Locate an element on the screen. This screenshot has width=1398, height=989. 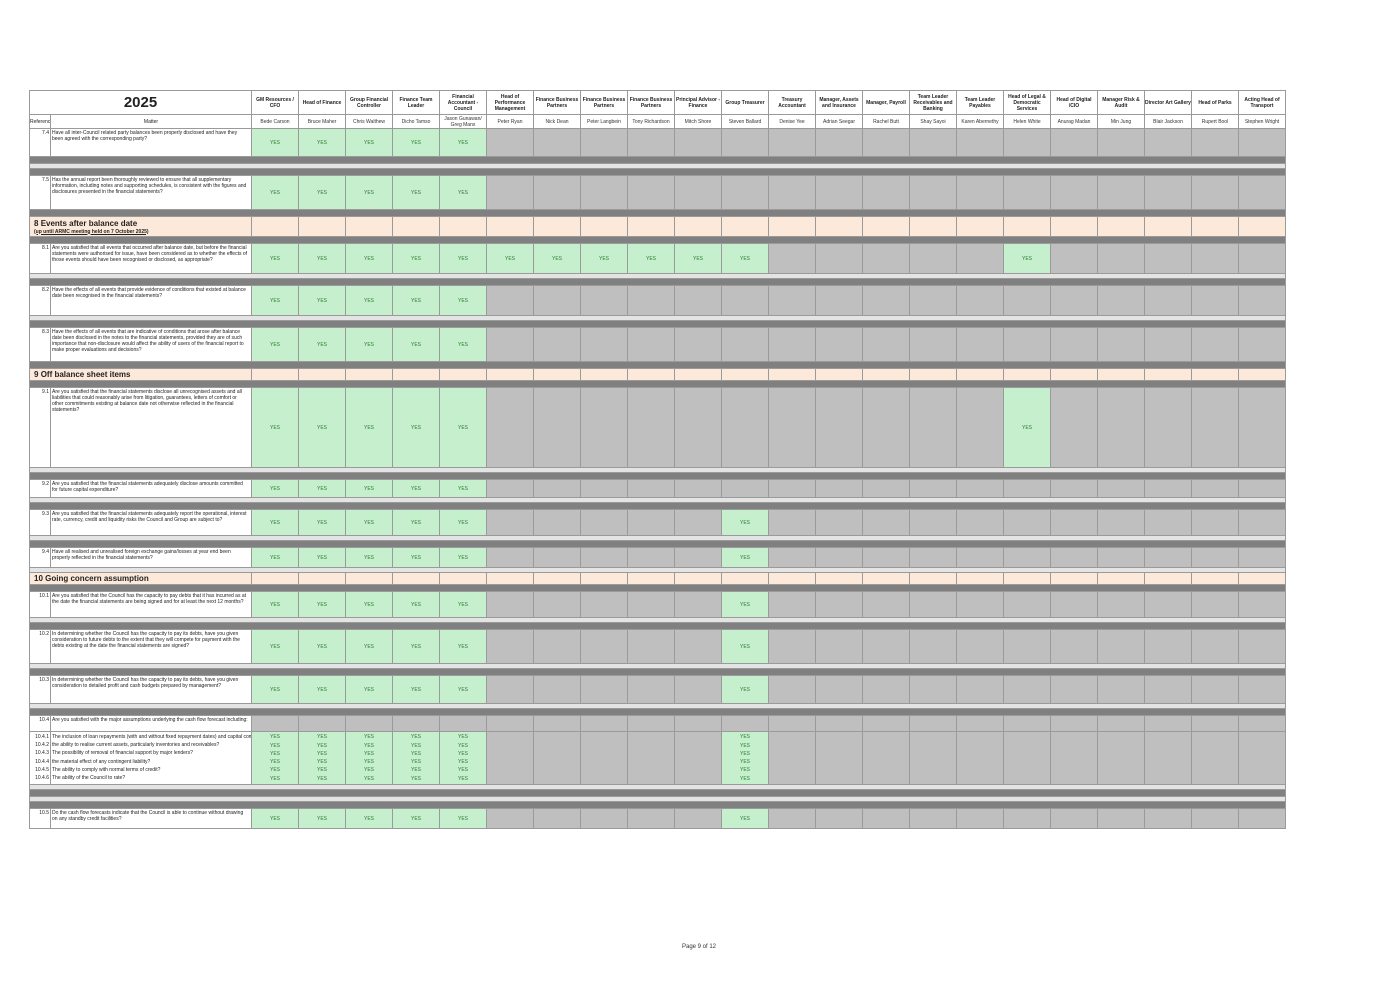
sub-reference: 10.4.4 is located at coordinates (42, 761).